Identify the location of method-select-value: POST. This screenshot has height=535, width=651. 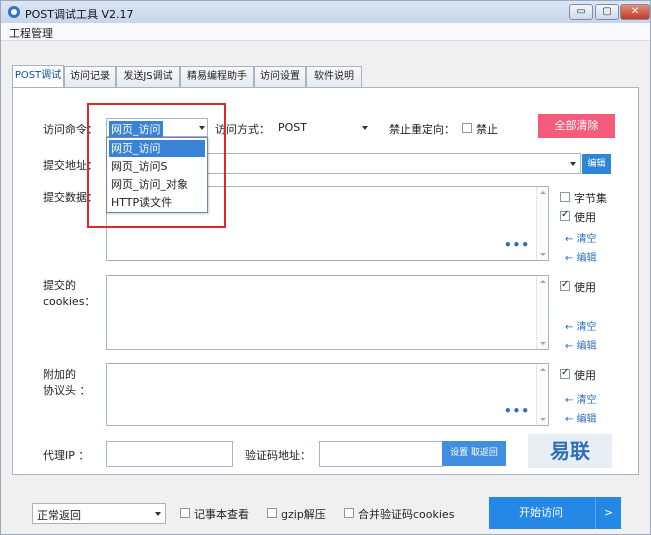
(292, 127).